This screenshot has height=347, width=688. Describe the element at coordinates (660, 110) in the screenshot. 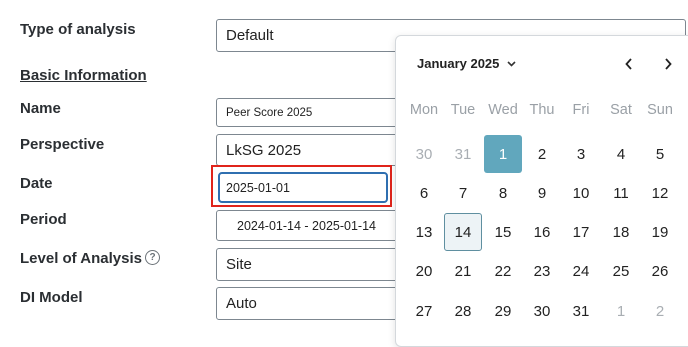

I see `weekday-header: Sun` at that location.